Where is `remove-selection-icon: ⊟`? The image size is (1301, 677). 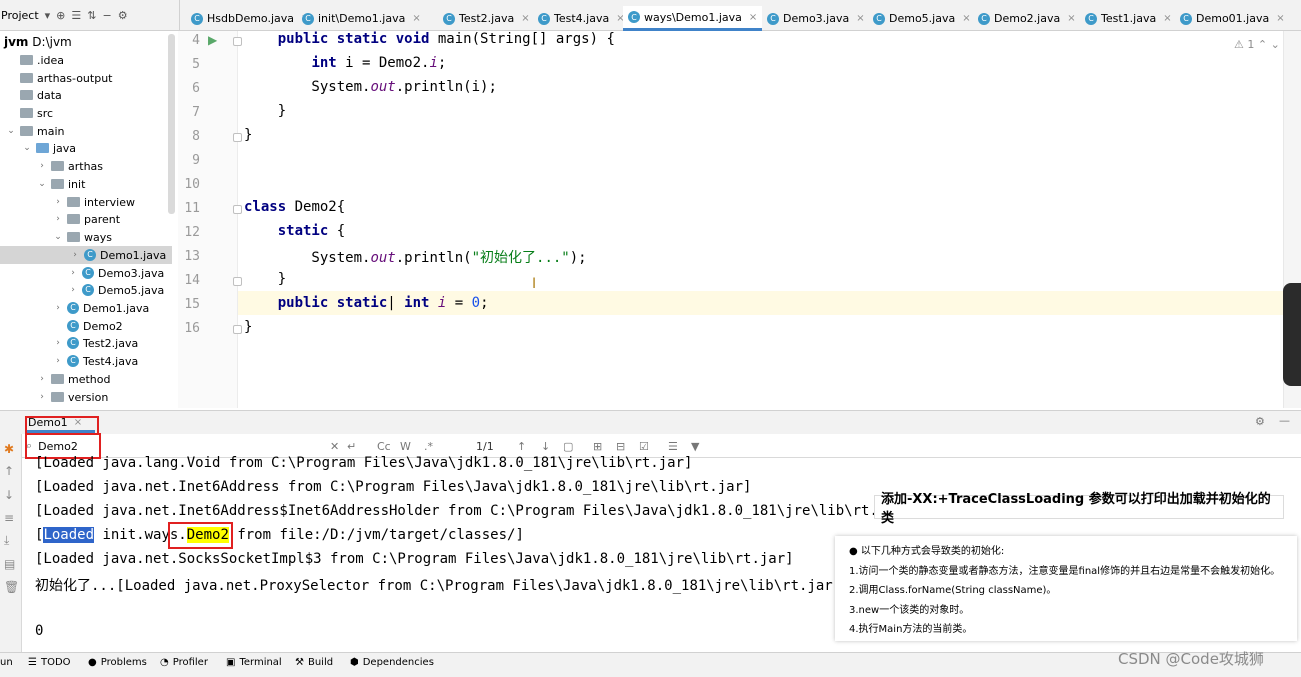
remove-selection-icon: ⊟ is located at coordinates (620, 446).